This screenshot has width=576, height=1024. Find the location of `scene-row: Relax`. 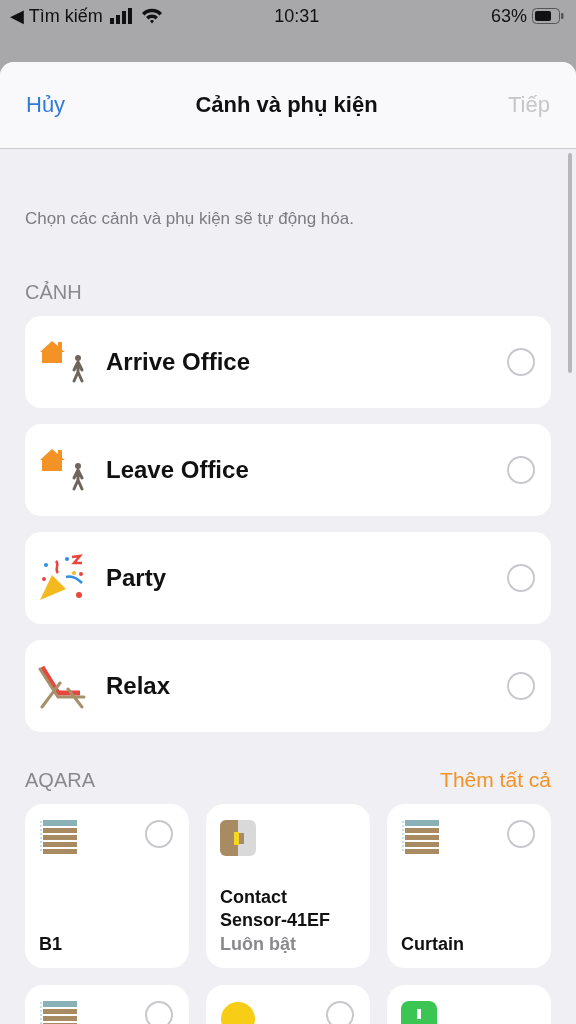

scene-row: Relax is located at coordinates (288, 686).